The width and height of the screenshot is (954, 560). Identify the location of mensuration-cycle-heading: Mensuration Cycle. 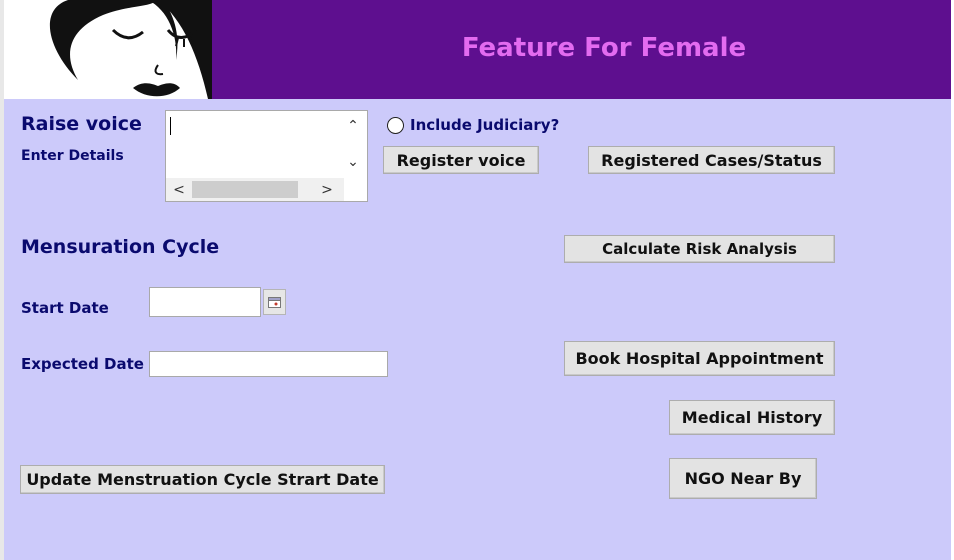
(120, 247).